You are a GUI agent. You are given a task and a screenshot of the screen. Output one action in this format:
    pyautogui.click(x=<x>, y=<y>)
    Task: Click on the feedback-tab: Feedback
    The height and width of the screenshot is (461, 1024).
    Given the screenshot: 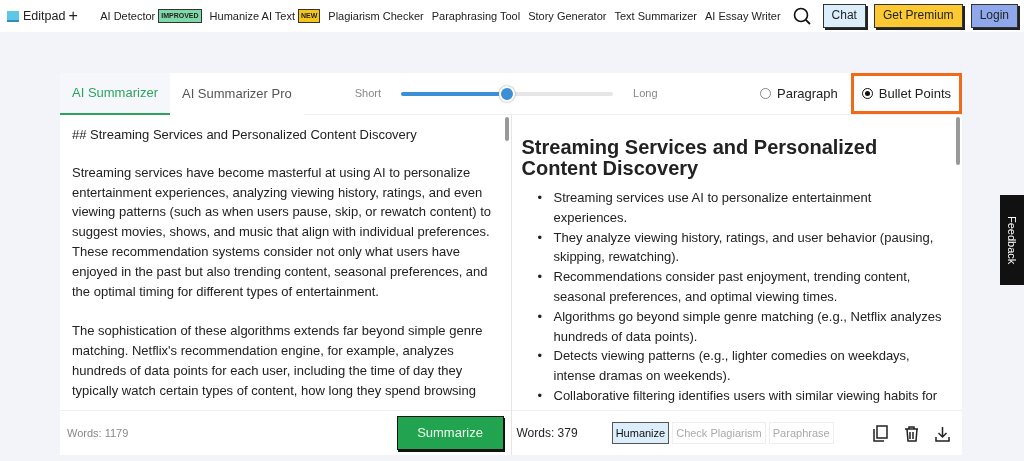 What is the action you would take?
    pyautogui.click(x=1012, y=240)
    